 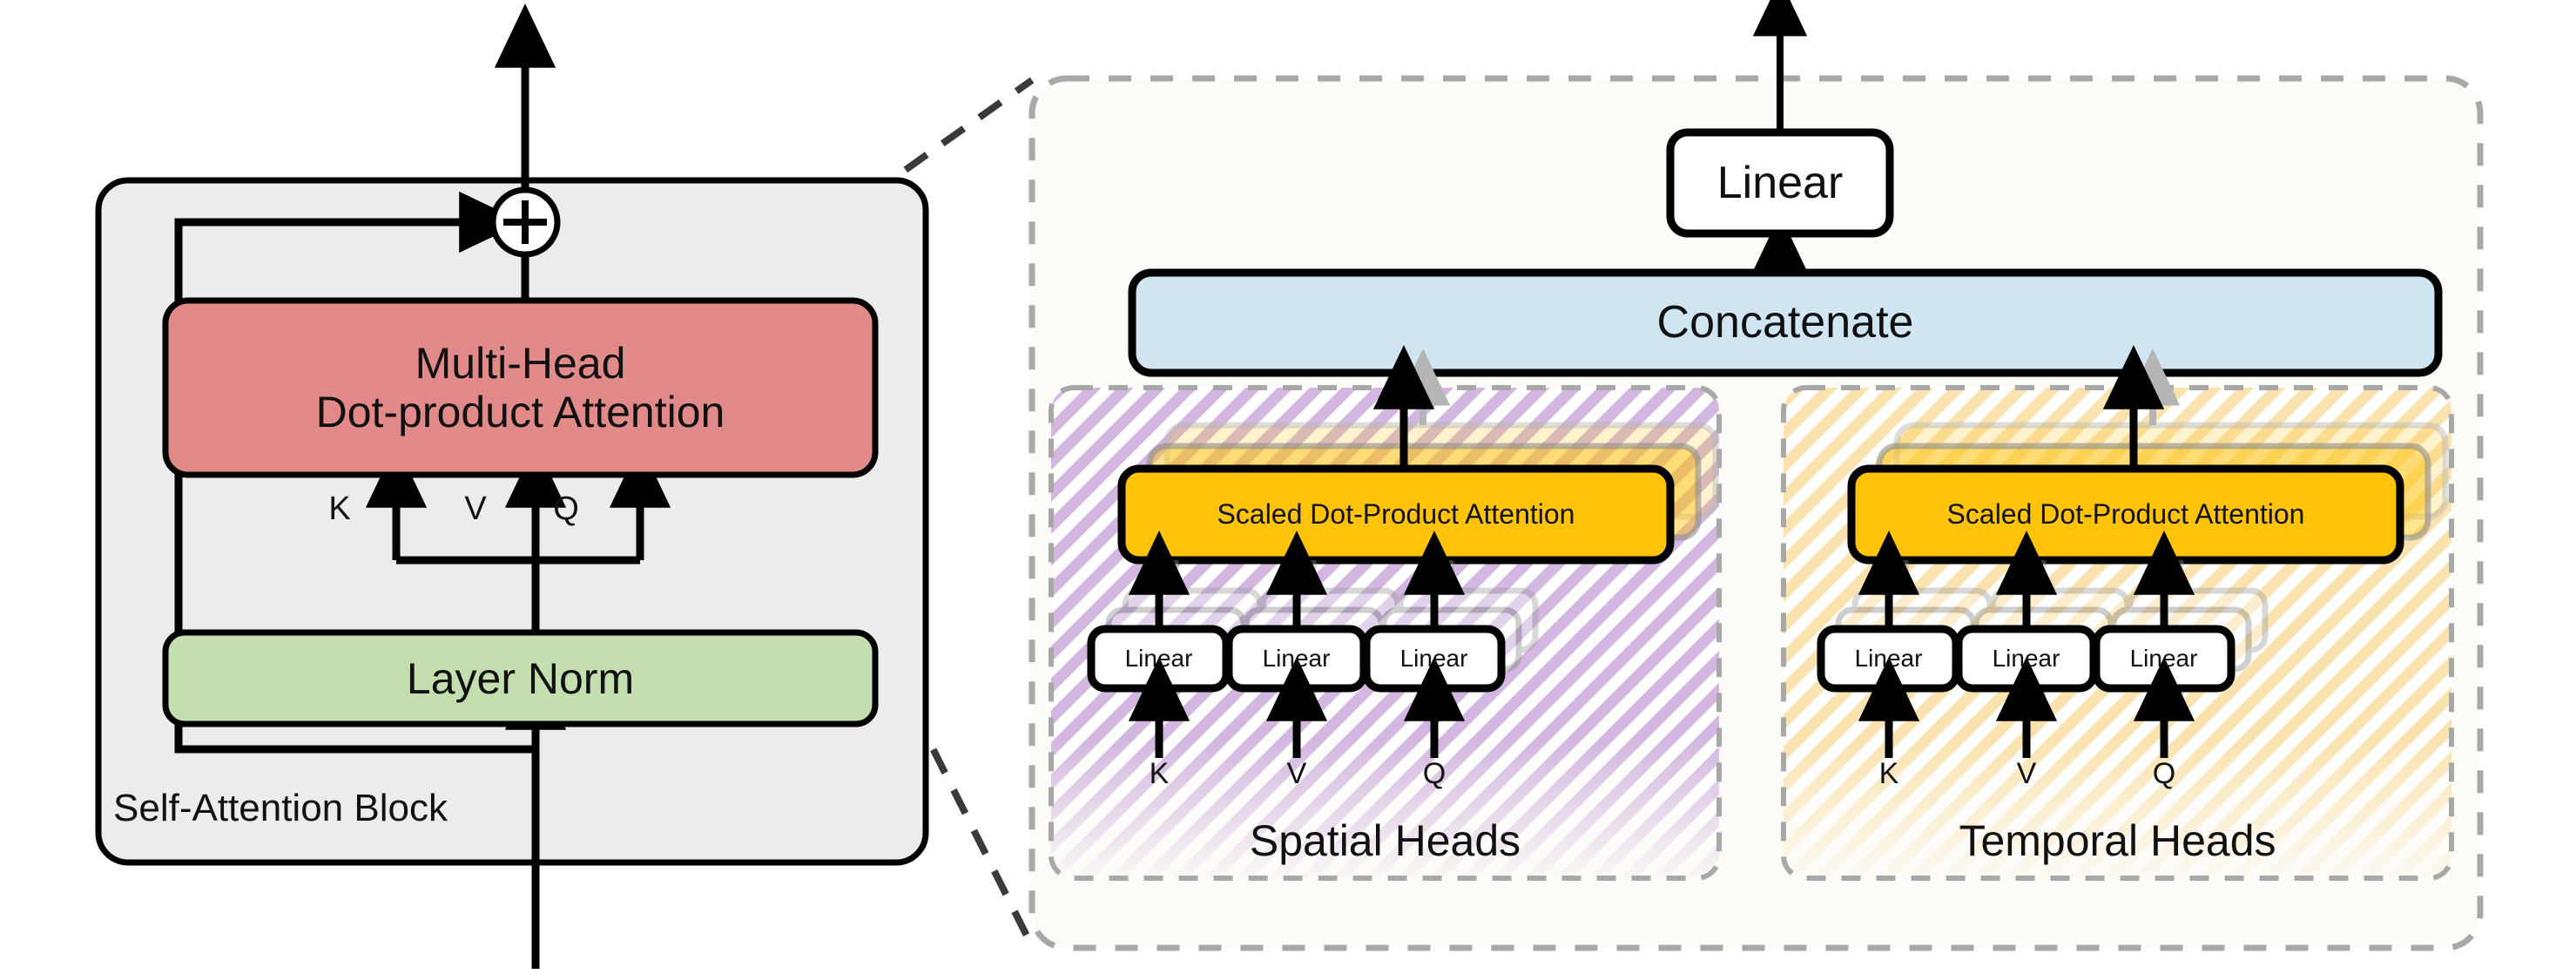 I want to click on temporal-linear-label-q: Linear, so click(x=2163, y=659).